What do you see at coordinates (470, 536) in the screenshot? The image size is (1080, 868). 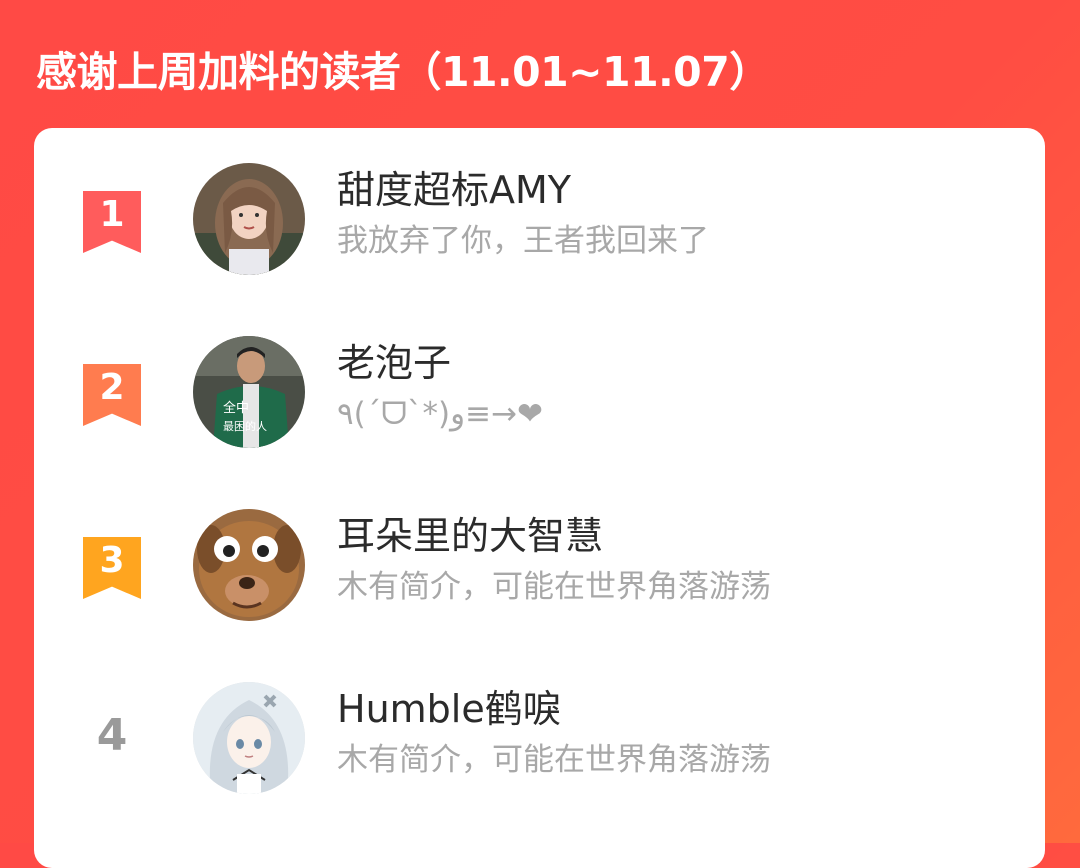 I see `reader-name: 耳朵里的大智慧` at bounding box center [470, 536].